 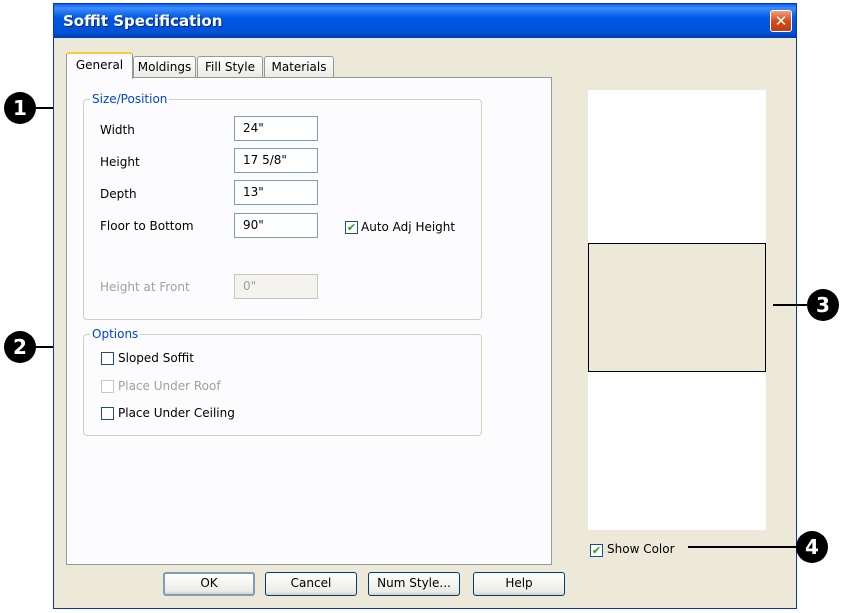 What do you see at coordinates (276, 160) in the screenshot?
I see `height-field: 17 5/8"` at bounding box center [276, 160].